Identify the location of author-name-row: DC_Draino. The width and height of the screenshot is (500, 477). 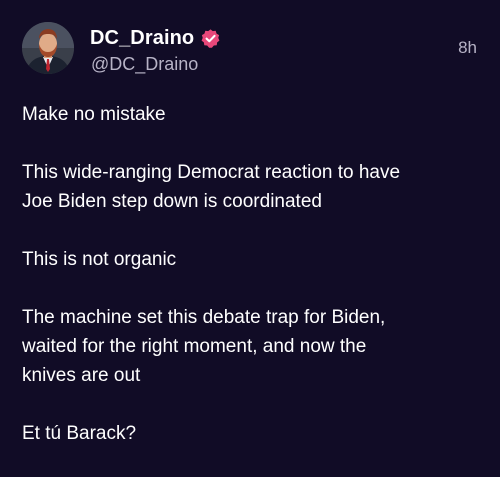
(155, 38).